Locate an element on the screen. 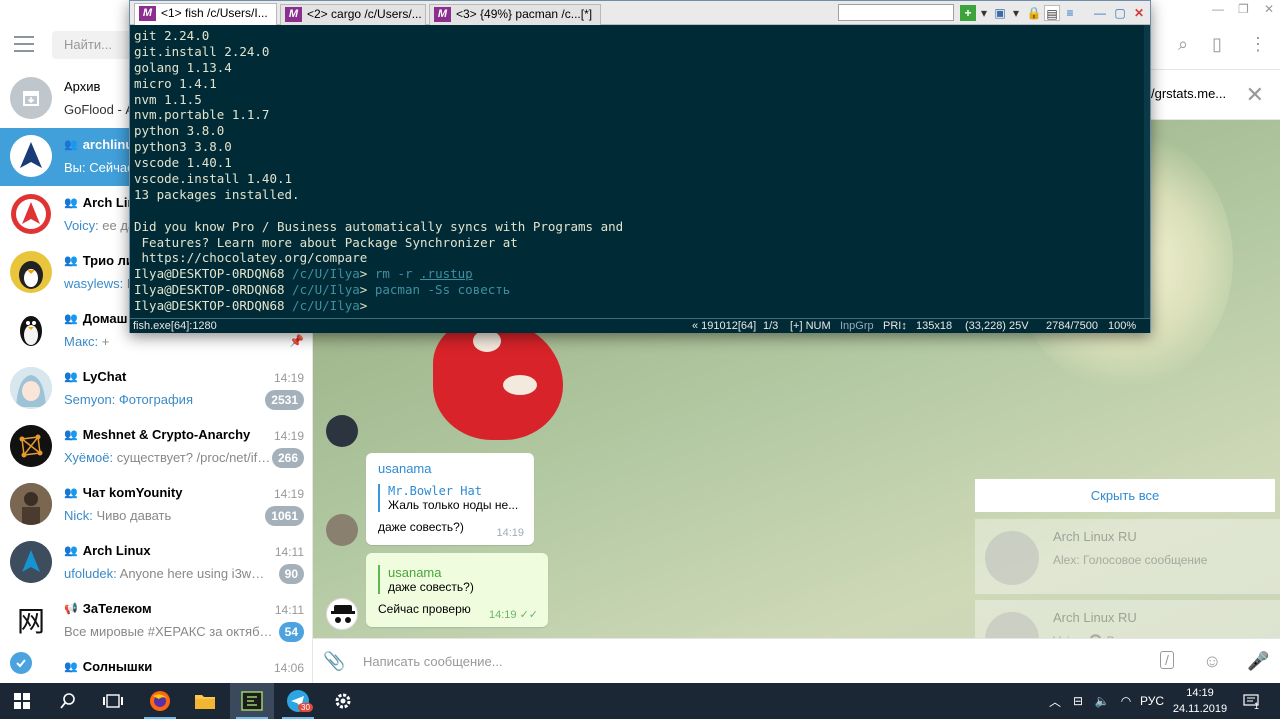 The height and width of the screenshot is (719, 1280). new-console-icon: + is located at coordinates (968, 13).